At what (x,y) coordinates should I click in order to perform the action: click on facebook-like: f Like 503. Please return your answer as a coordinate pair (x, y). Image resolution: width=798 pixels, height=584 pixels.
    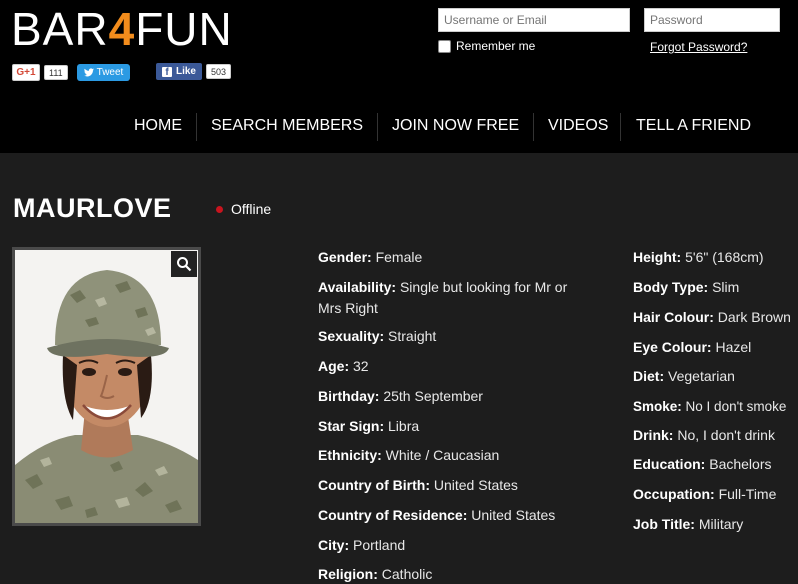
    Looking at the image, I should click on (194, 71).